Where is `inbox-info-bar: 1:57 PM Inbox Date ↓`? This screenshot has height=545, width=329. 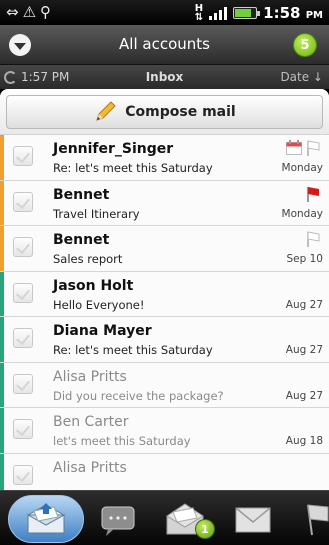
inbox-info-bar: 1:57 PM Inbox Date ↓ is located at coordinates (164, 77).